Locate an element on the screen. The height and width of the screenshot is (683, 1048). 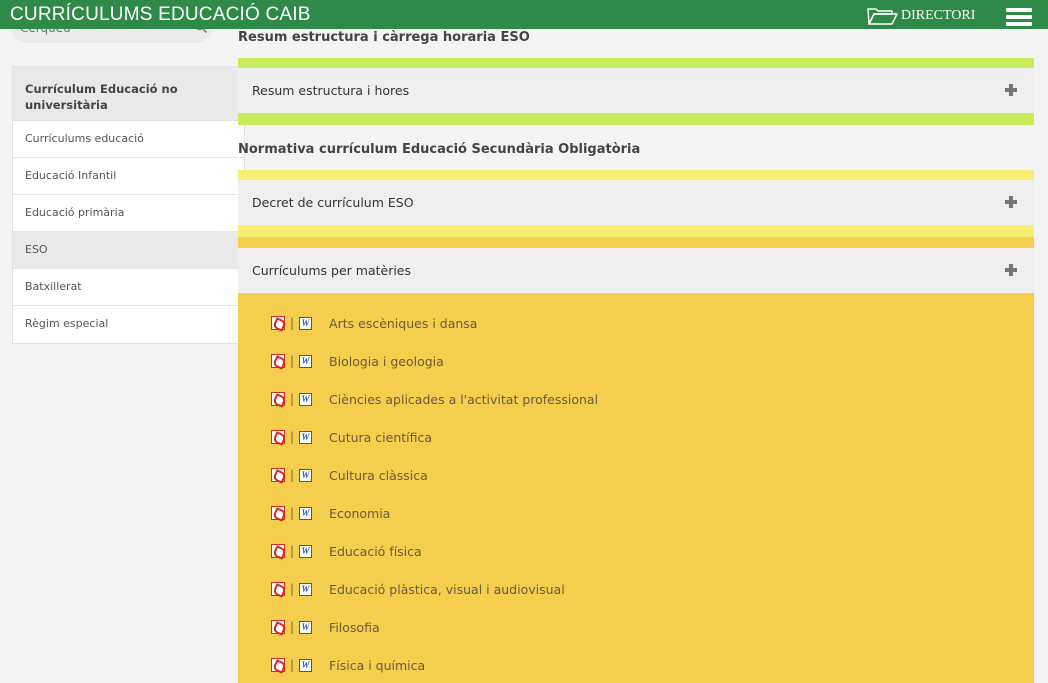
sidebar-item-curriculums: Currículums educació is located at coordinates (128, 139).